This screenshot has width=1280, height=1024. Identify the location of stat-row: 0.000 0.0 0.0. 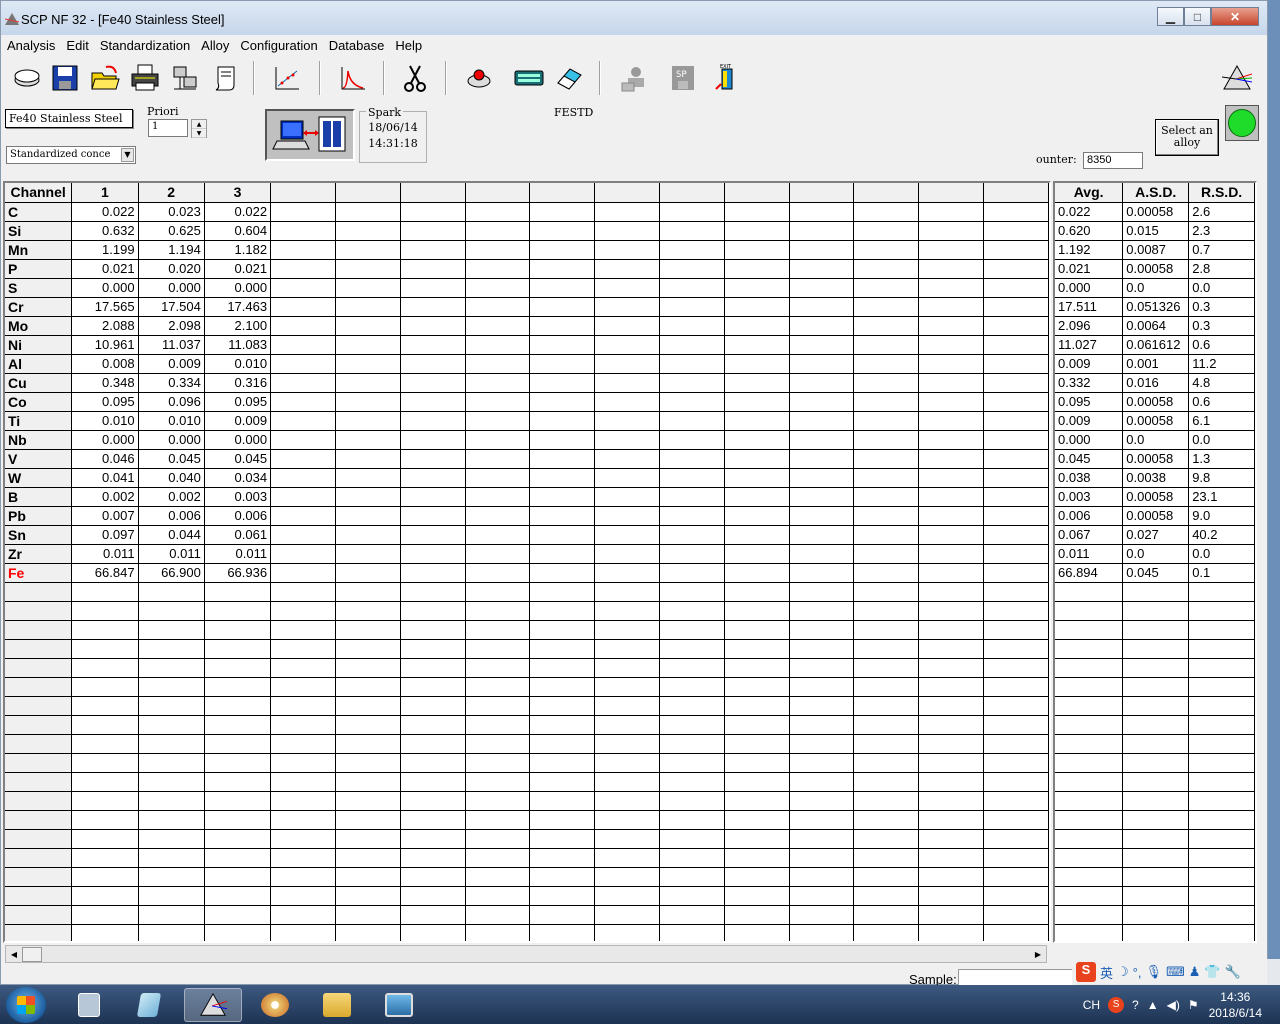
(1155, 440).